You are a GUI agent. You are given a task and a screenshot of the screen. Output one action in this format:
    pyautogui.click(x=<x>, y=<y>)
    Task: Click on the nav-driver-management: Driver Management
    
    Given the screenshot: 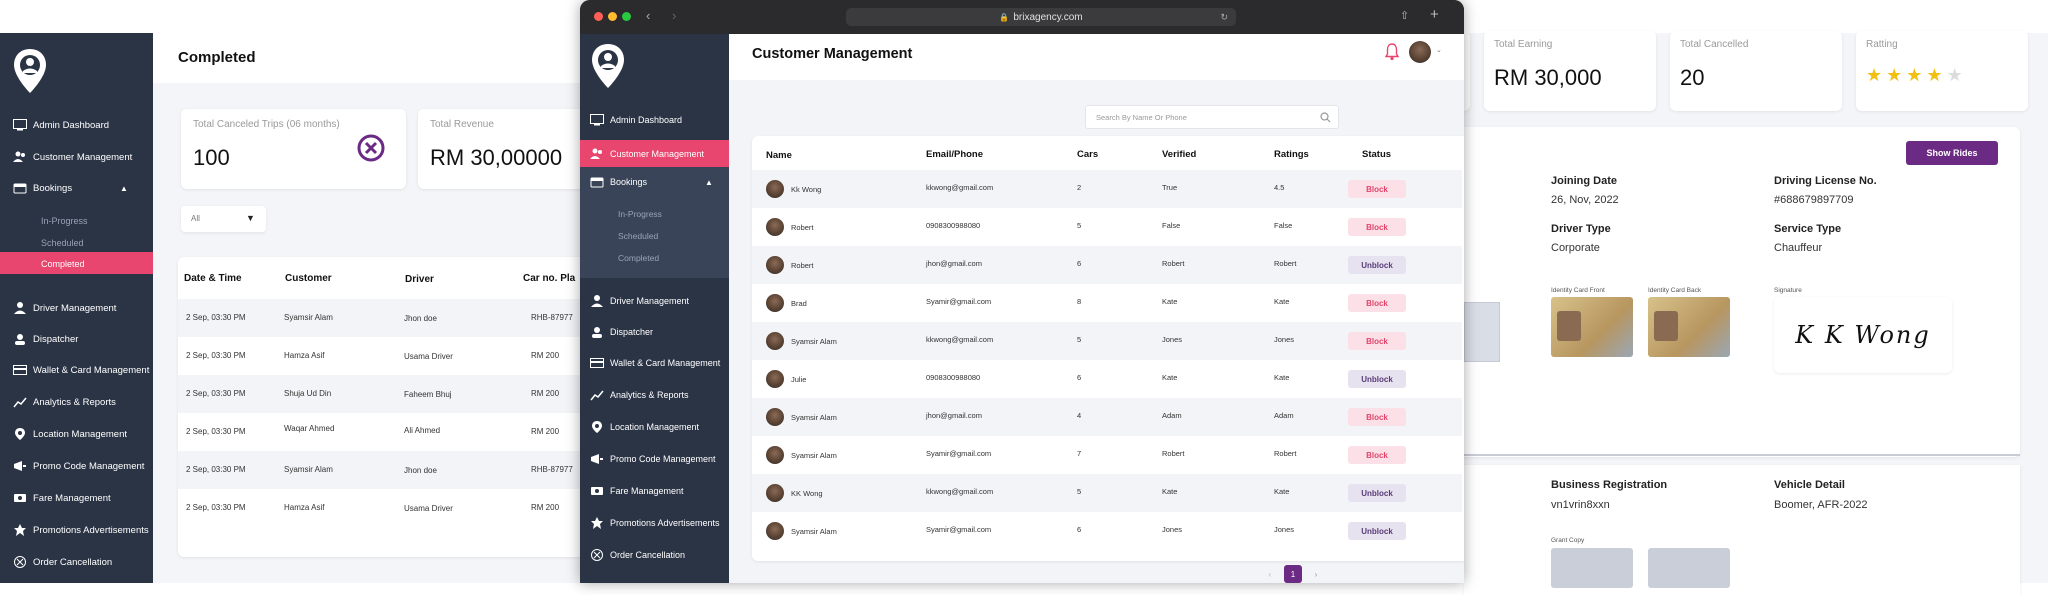 What is the action you would take?
    pyautogui.click(x=654, y=301)
    